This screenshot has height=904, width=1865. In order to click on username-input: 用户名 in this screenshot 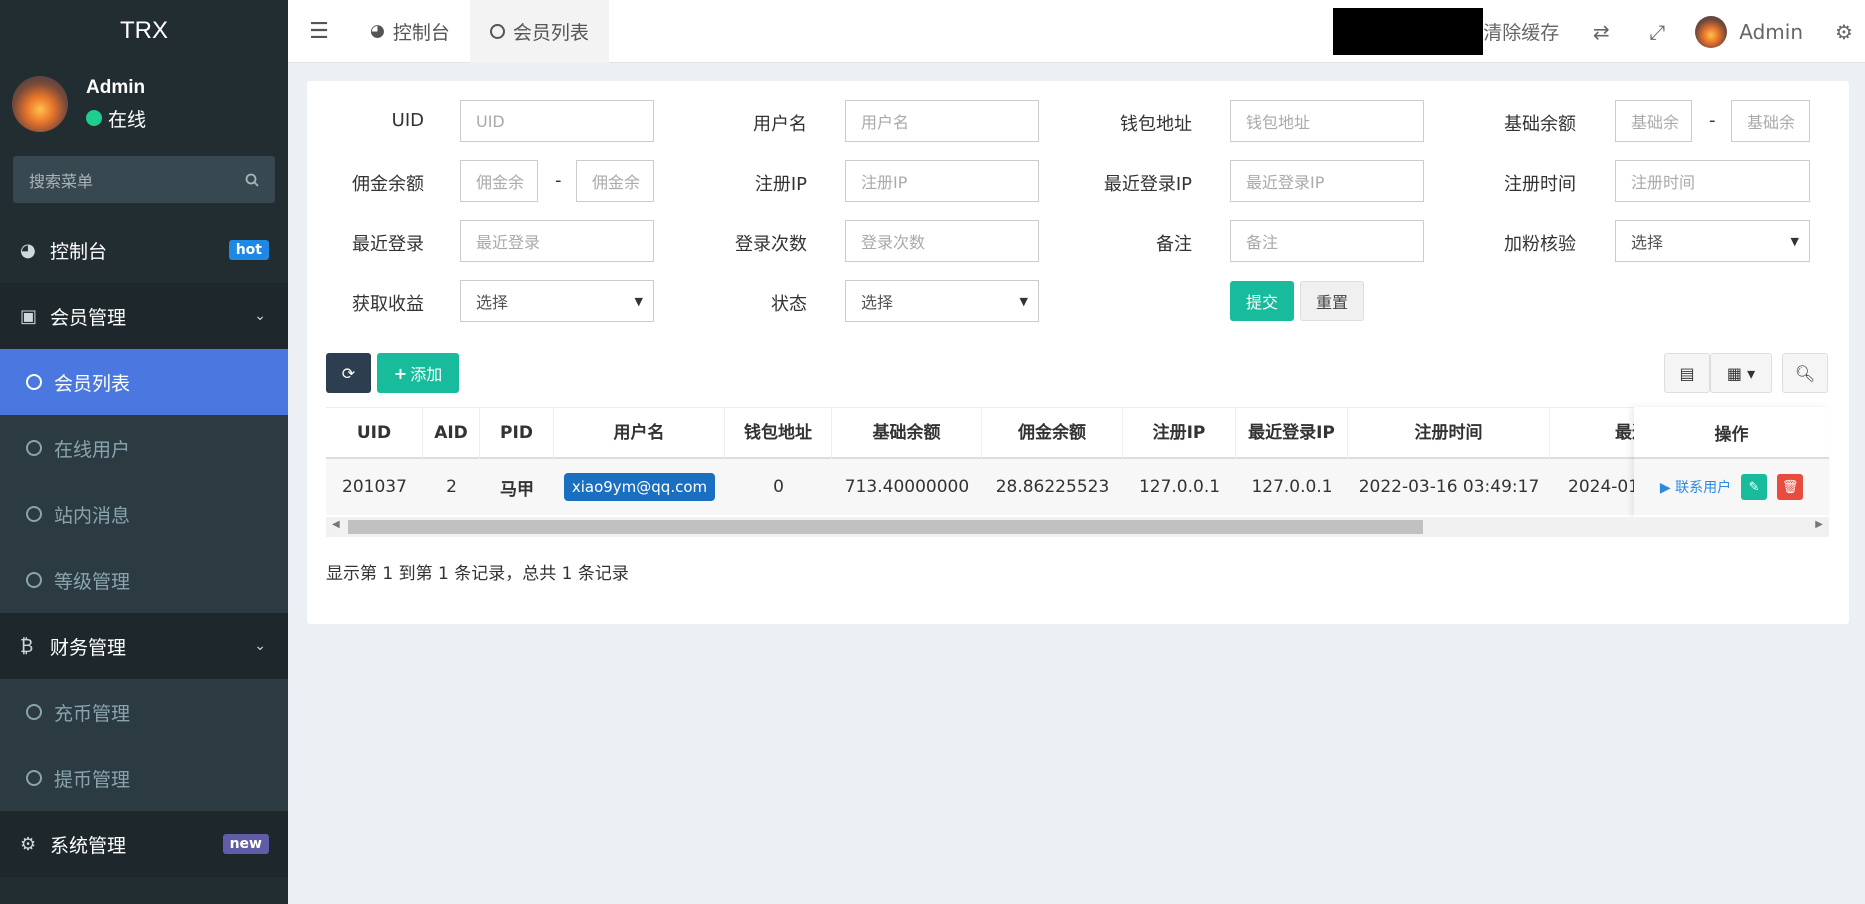, I will do `click(942, 121)`.